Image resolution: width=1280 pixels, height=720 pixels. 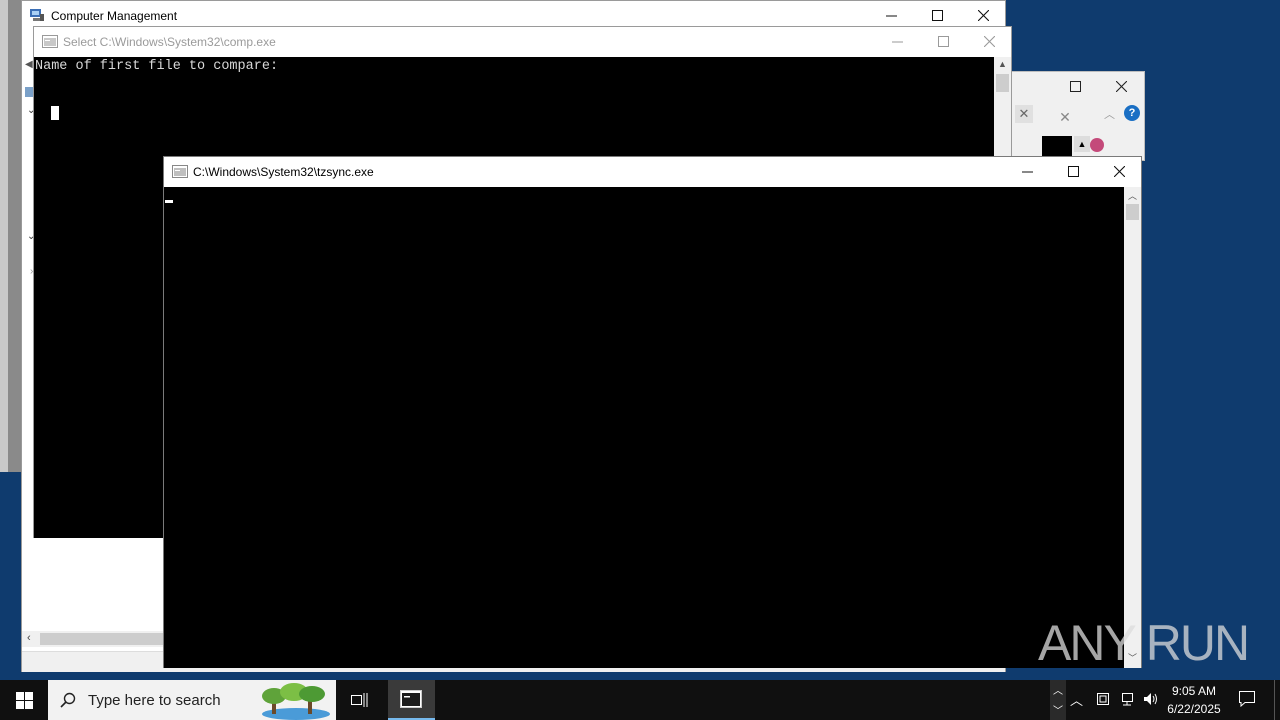 What do you see at coordinates (68, 700) in the screenshot?
I see `search-icon` at bounding box center [68, 700].